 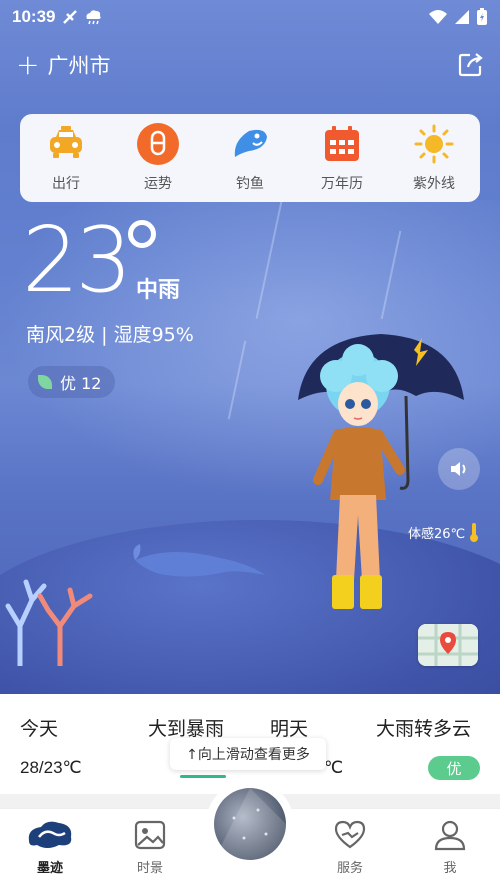 I want to click on feels-like: 体感26℃, so click(x=443, y=532).